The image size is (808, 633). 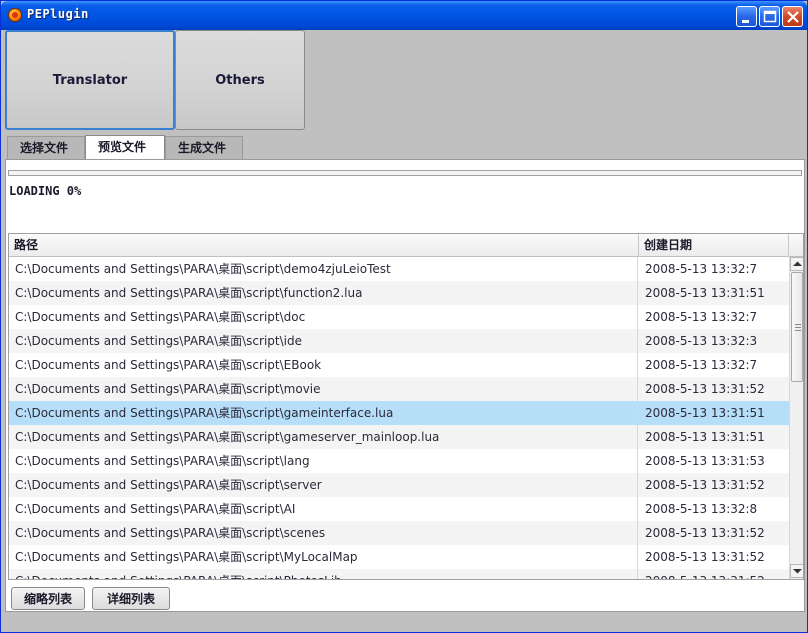 I want to click on close-button, so click(x=792, y=16).